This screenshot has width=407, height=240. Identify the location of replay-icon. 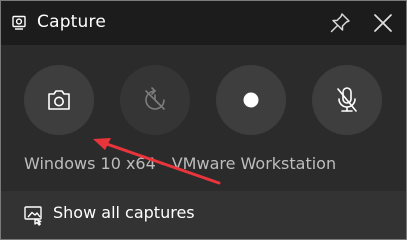
(155, 98).